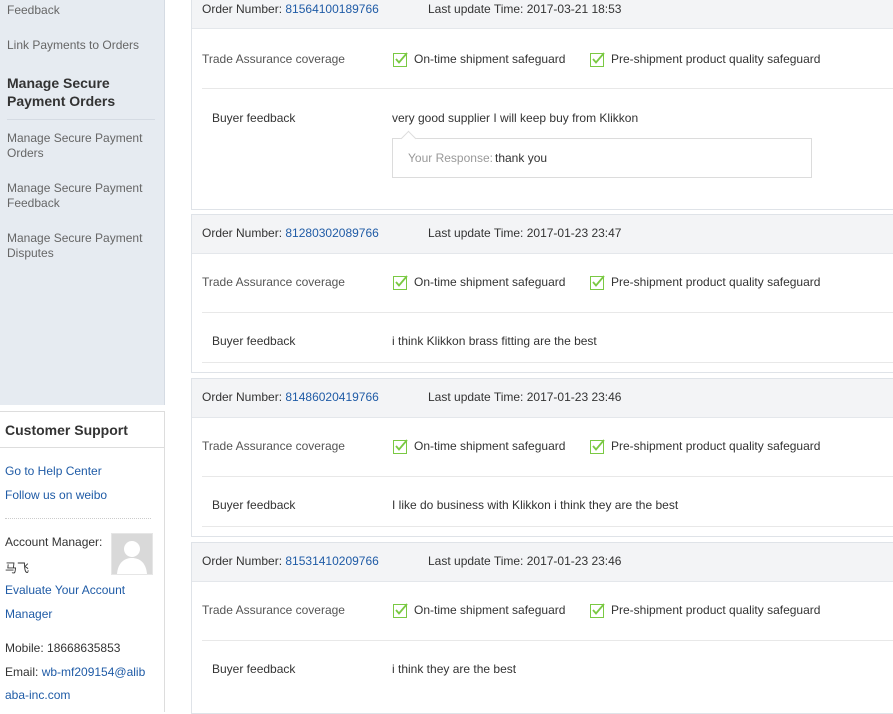 This screenshot has height=714, width=893. I want to click on buyer-feedback-text: i think they are the best, so click(454, 669).